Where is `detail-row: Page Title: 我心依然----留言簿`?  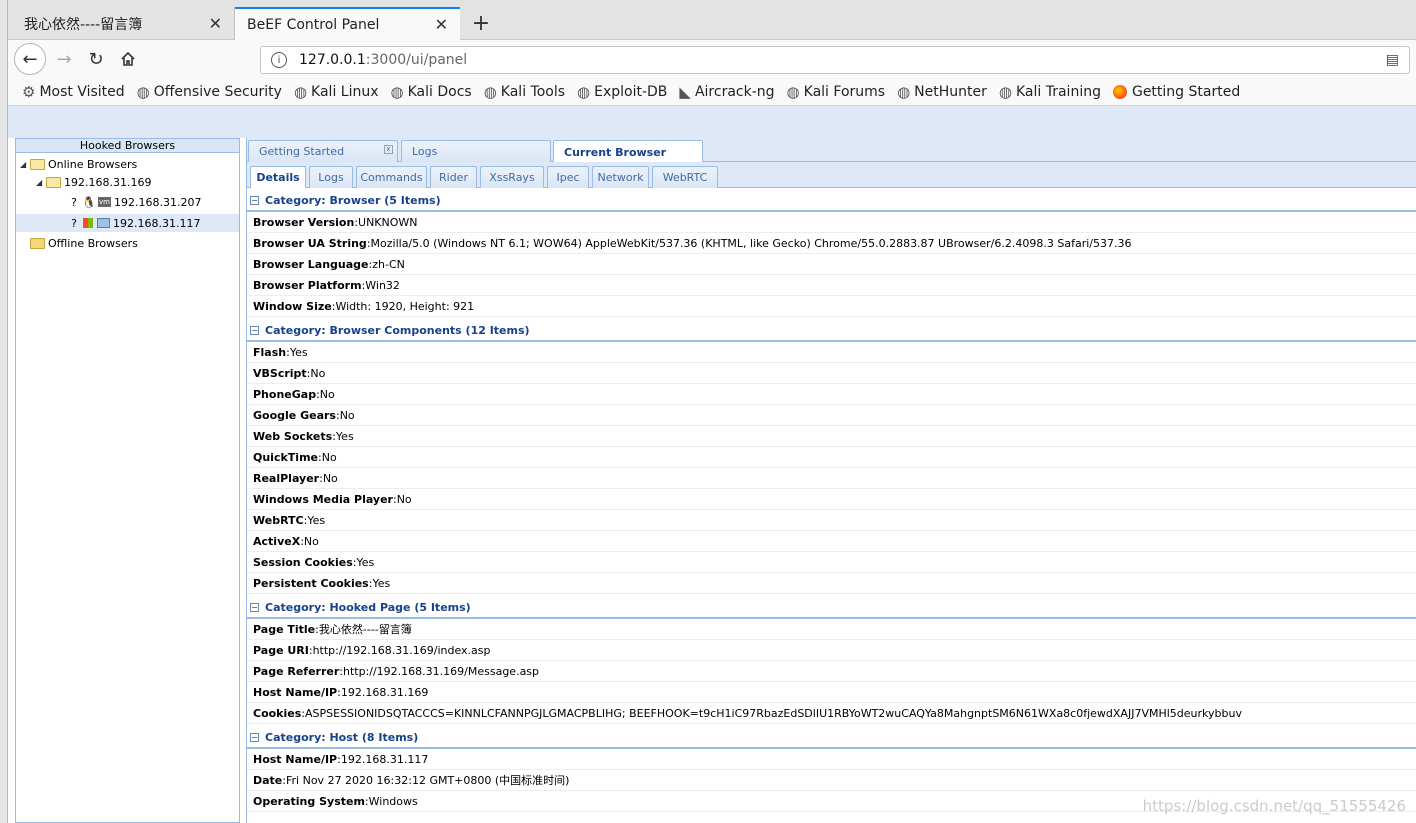
detail-row: Page Title: 我心依然----留言簿 is located at coordinates (831, 629).